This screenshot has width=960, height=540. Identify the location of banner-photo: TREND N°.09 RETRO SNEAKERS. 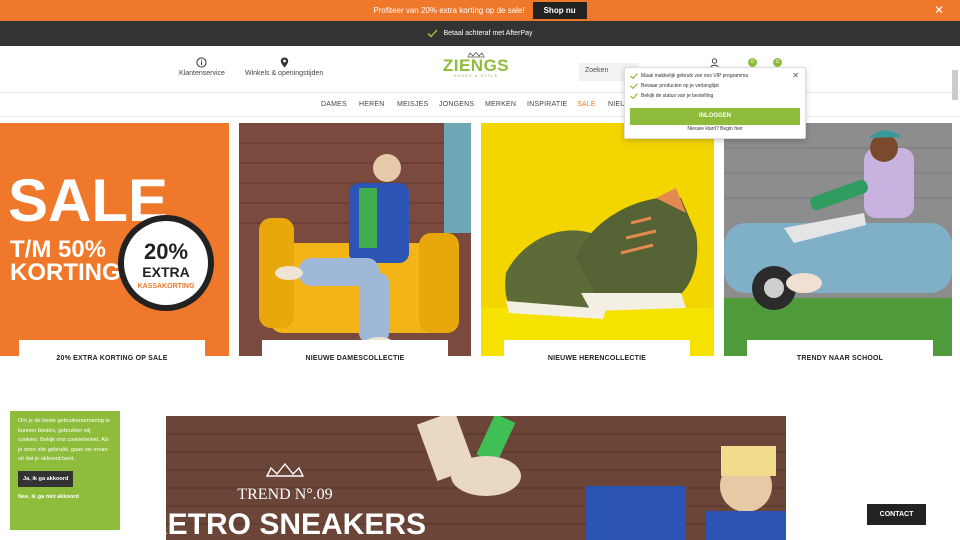
(476, 478).